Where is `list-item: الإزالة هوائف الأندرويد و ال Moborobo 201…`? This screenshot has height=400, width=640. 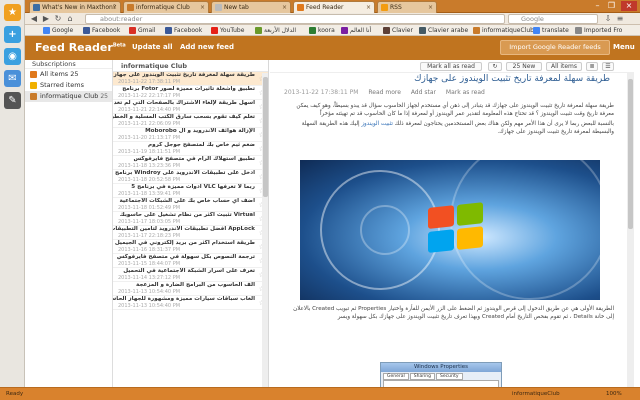
list-item: الإزالة هوائف الأندرويد و ال Moborobo 201… is located at coordinates (190, 135).